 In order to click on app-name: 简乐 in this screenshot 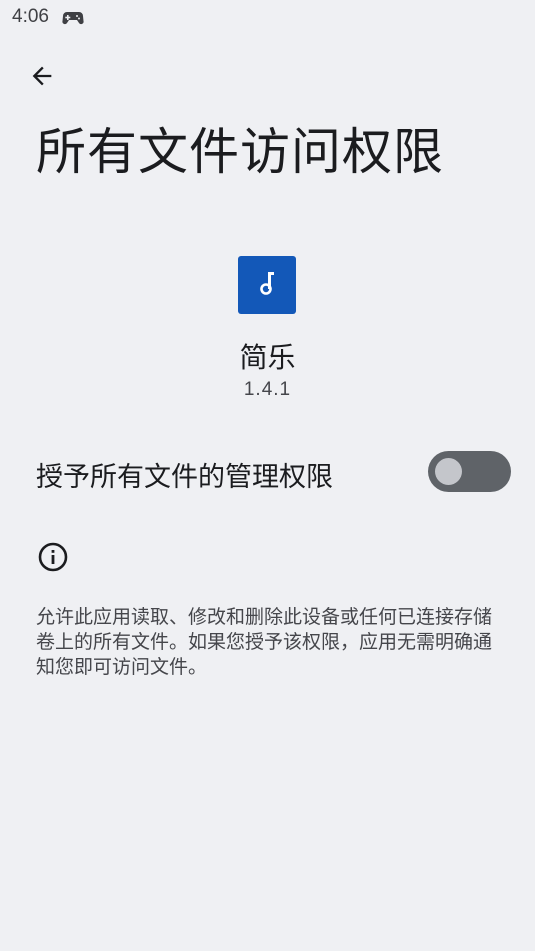, I will do `click(267, 357)`.